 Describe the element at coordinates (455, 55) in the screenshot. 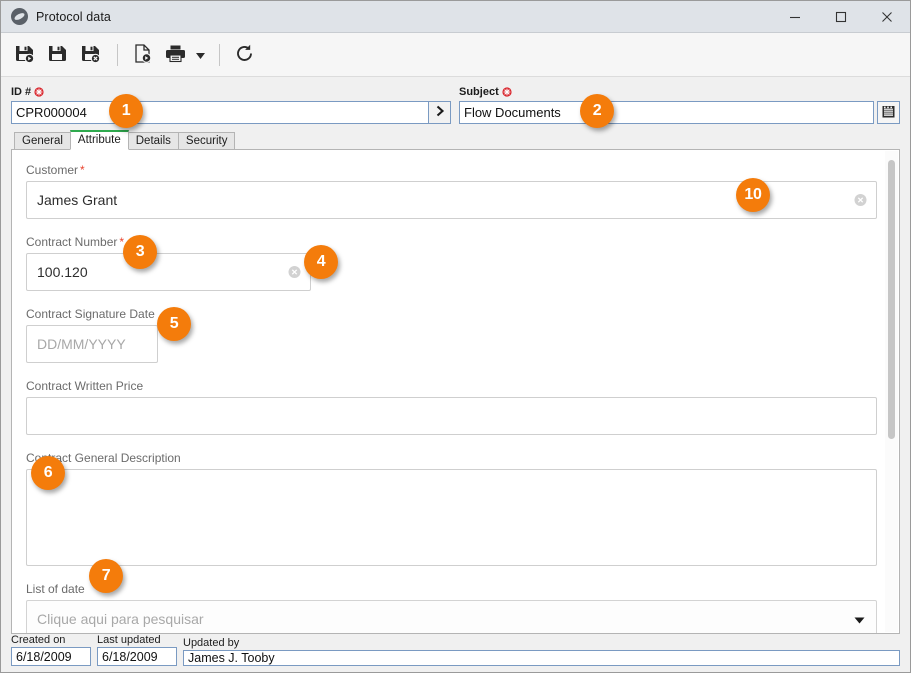

I see `toolbar` at that location.